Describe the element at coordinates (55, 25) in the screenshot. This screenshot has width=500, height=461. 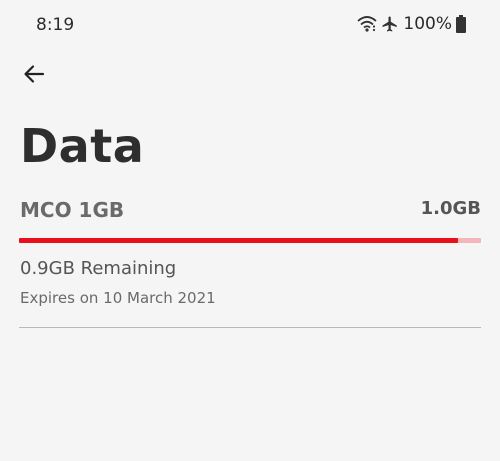
I see `status-time: 8:19` at that location.